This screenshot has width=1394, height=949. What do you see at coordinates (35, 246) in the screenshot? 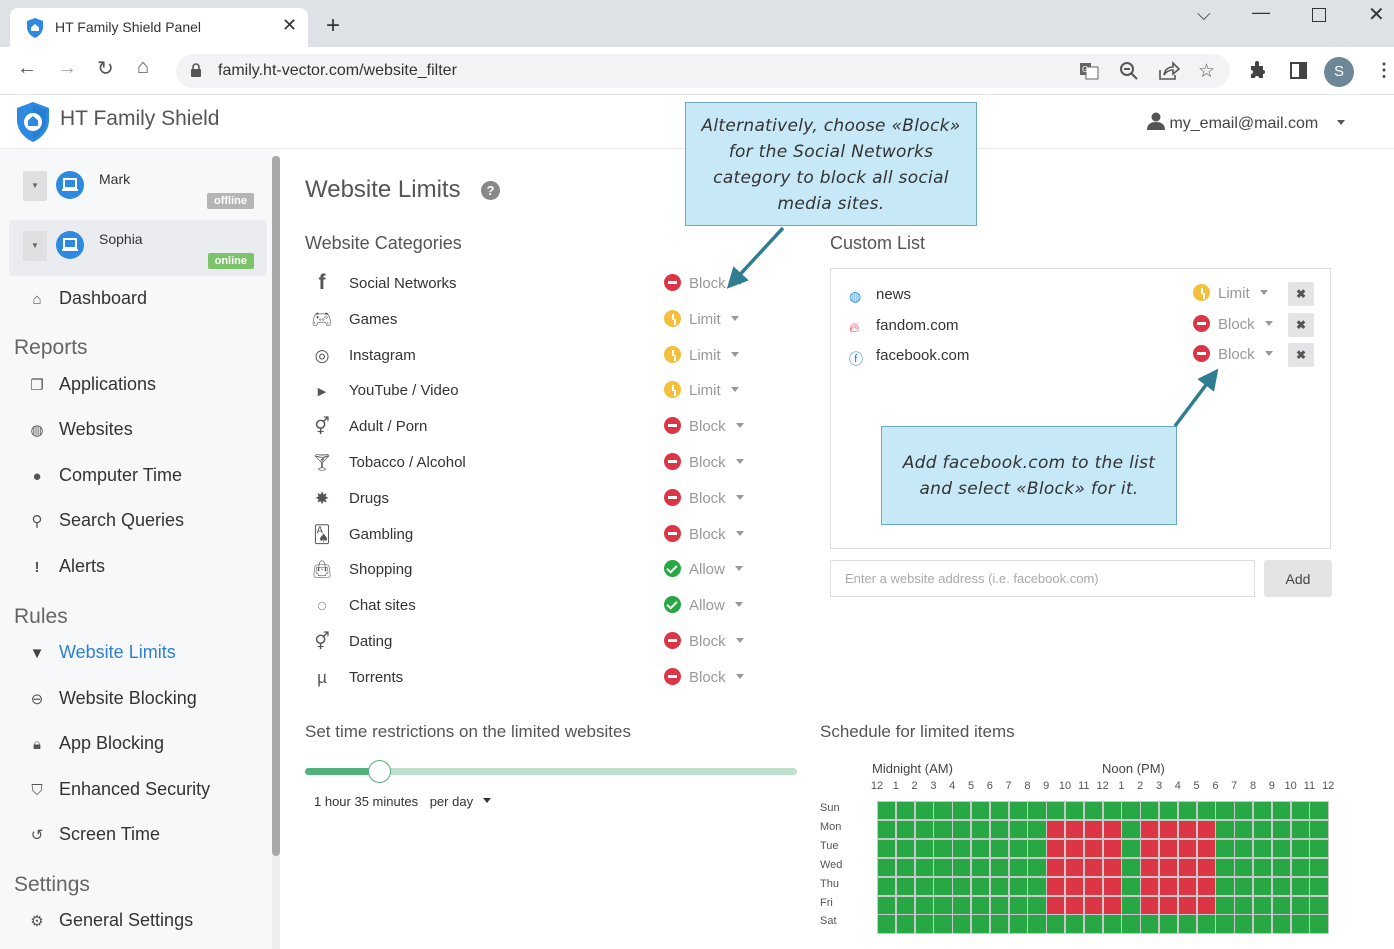
I see `device-dropdown-button: ▼` at bounding box center [35, 246].